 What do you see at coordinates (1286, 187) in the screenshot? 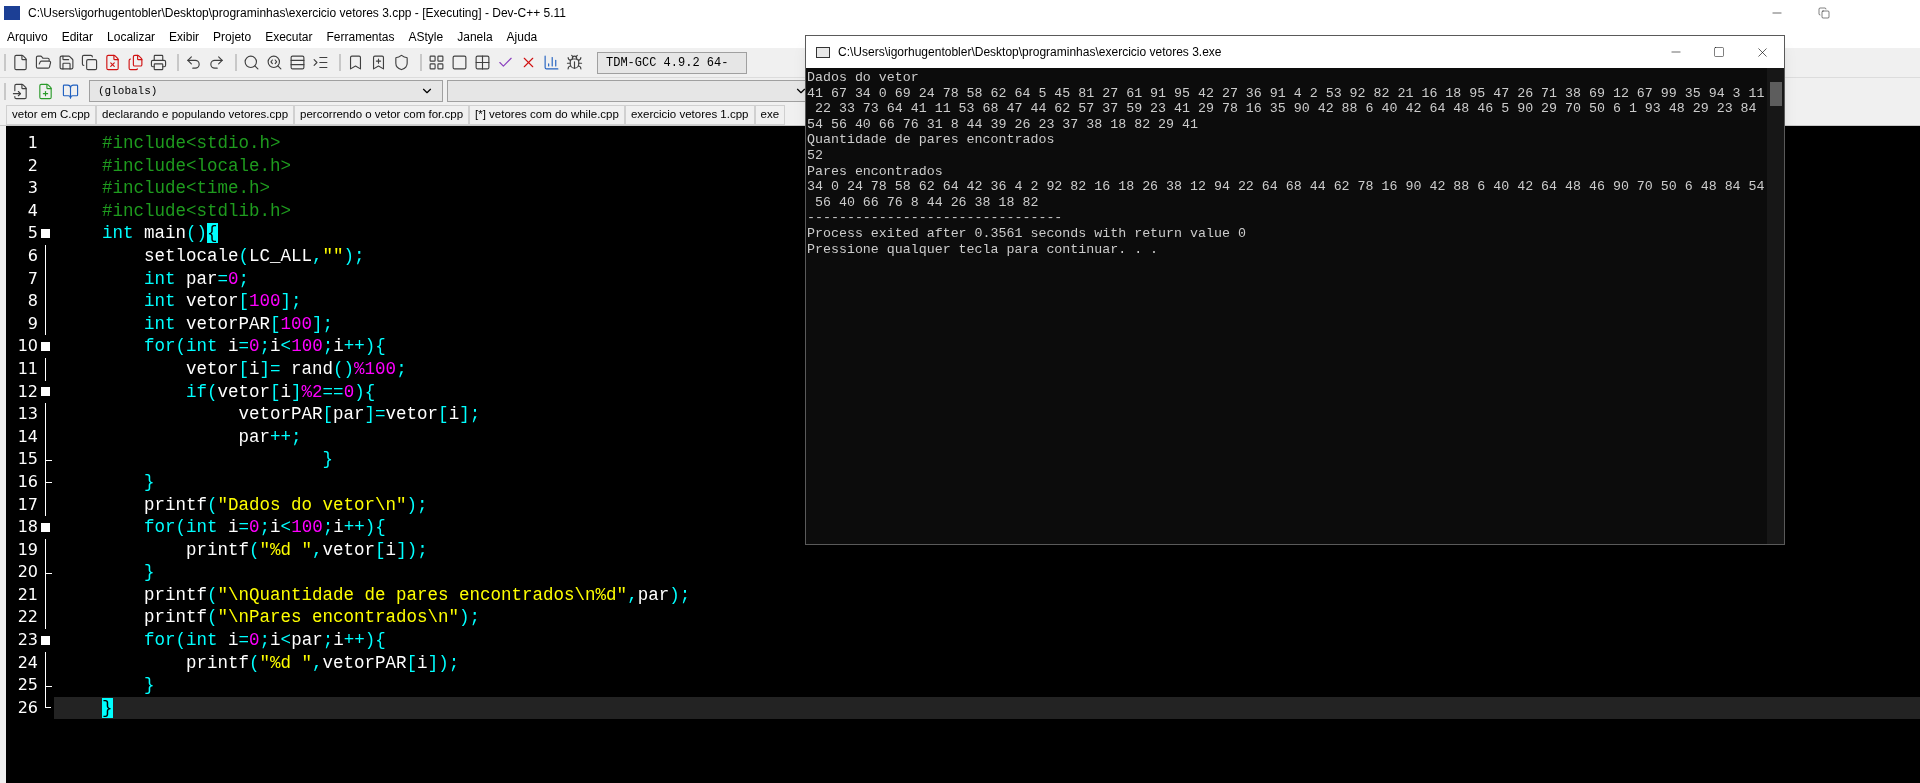
I see `console-output-line: 34 0 24 78 58 62 64 42 36 4 2 92 82 16 18 26 38 12 94 22 64 68 44 62 78 16 90 42 88 6 40 42 64 48 46 90 70 50 6 48 84 54` at bounding box center [1286, 187].